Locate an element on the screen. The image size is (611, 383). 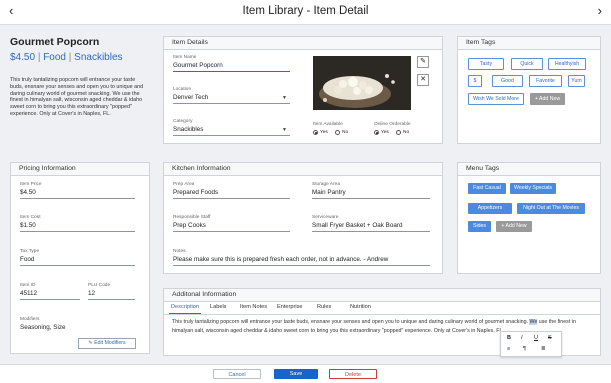
serviceware-field: Small Fryer Basket + Oak Board is located at coordinates (357, 225).